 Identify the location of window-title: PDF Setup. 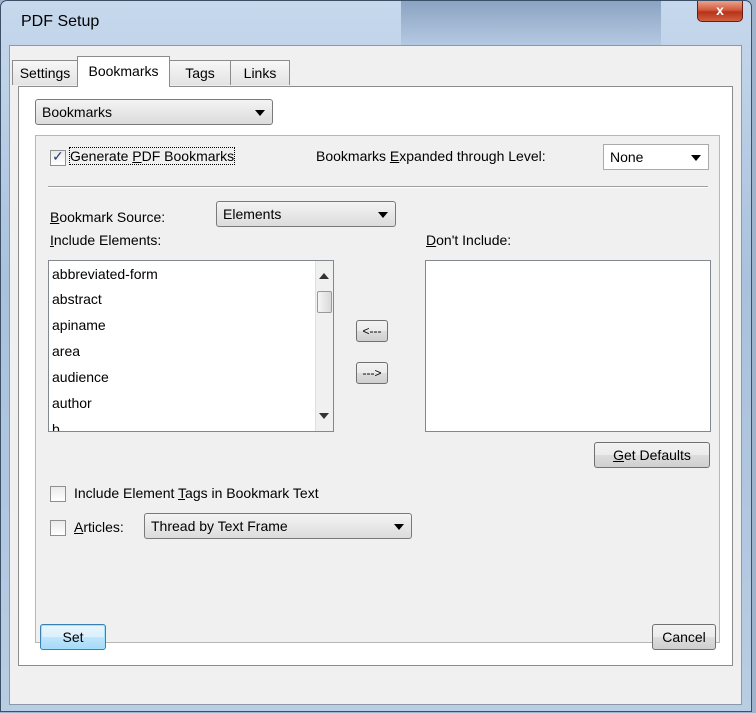
(60, 21).